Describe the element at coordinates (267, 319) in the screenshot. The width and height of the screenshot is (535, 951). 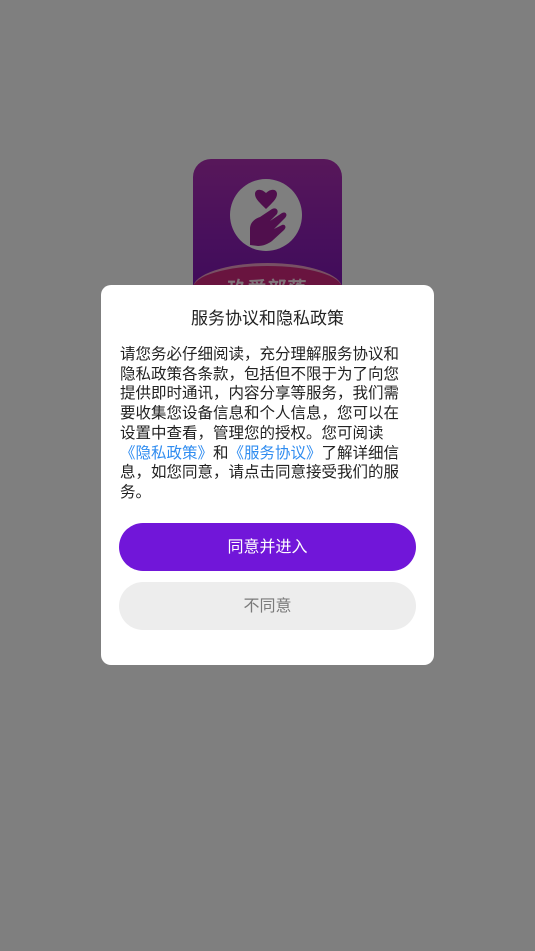
I see `dialog-title: 服务协议和隐私政策` at that location.